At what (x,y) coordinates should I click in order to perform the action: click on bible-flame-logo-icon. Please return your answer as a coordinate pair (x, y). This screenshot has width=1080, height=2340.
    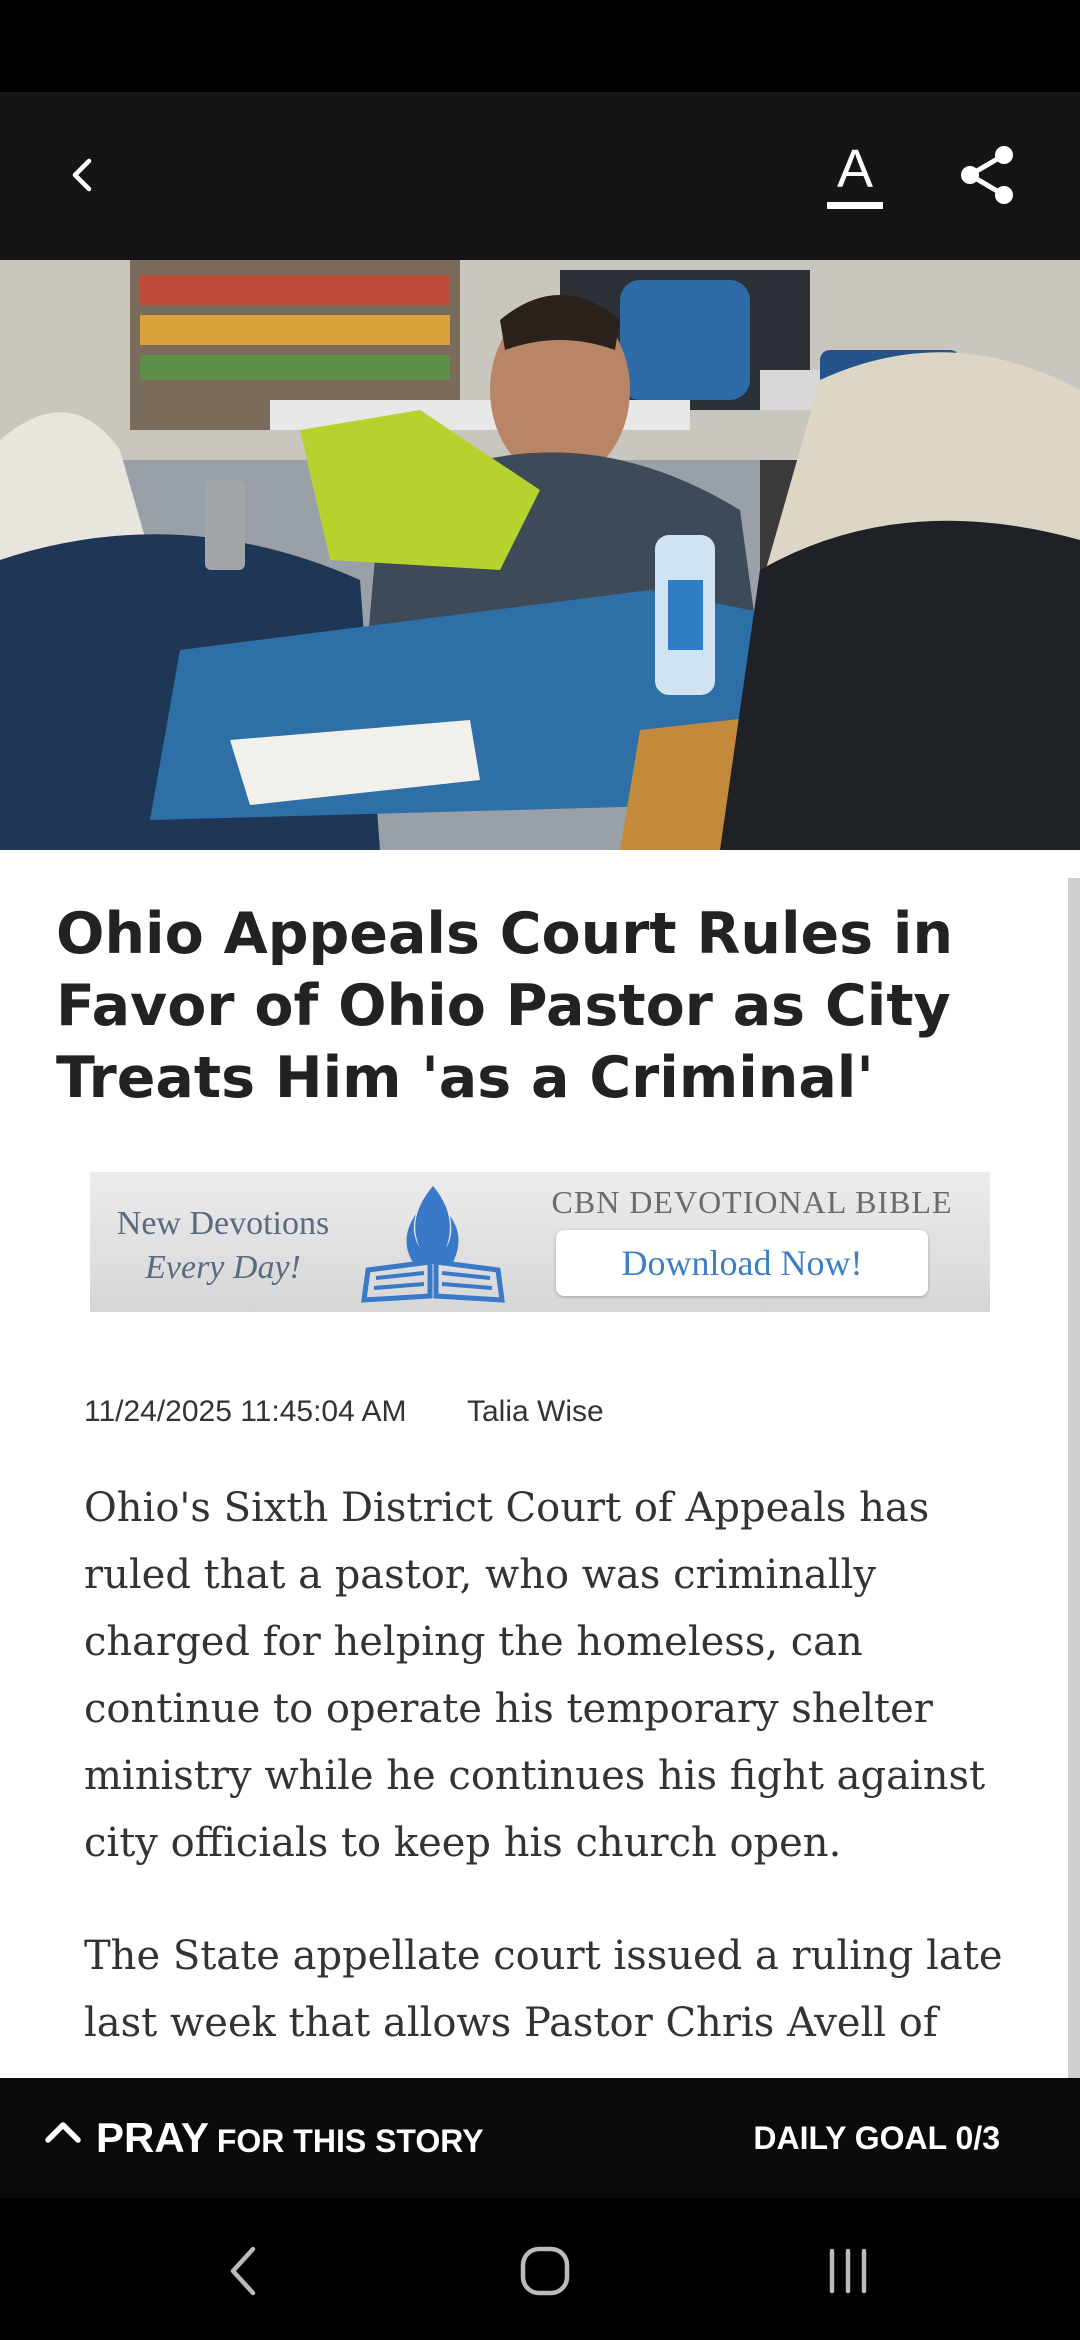
    Looking at the image, I should click on (433, 1244).